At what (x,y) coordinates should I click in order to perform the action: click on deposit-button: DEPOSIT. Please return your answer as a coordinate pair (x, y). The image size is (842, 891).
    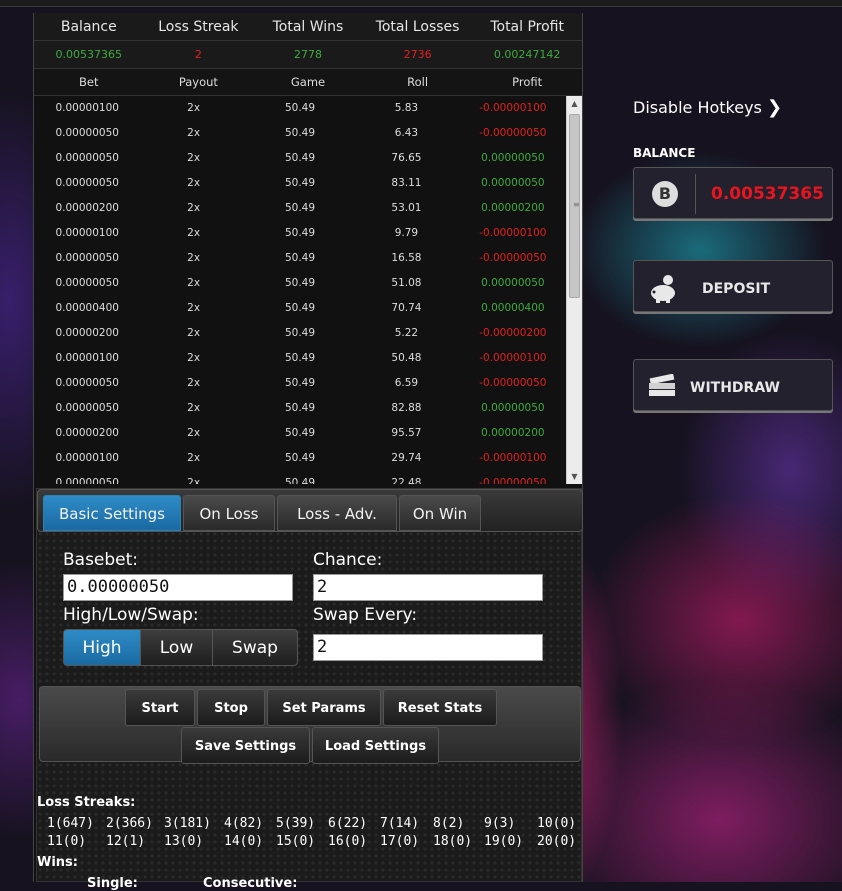
    Looking at the image, I should click on (733, 286).